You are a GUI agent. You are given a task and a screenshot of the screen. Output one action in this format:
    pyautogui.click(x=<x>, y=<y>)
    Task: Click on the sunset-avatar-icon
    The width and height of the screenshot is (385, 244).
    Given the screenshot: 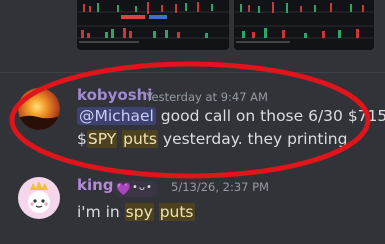 What is the action you would take?
    pyautogui.click(x=39, y=109)
    